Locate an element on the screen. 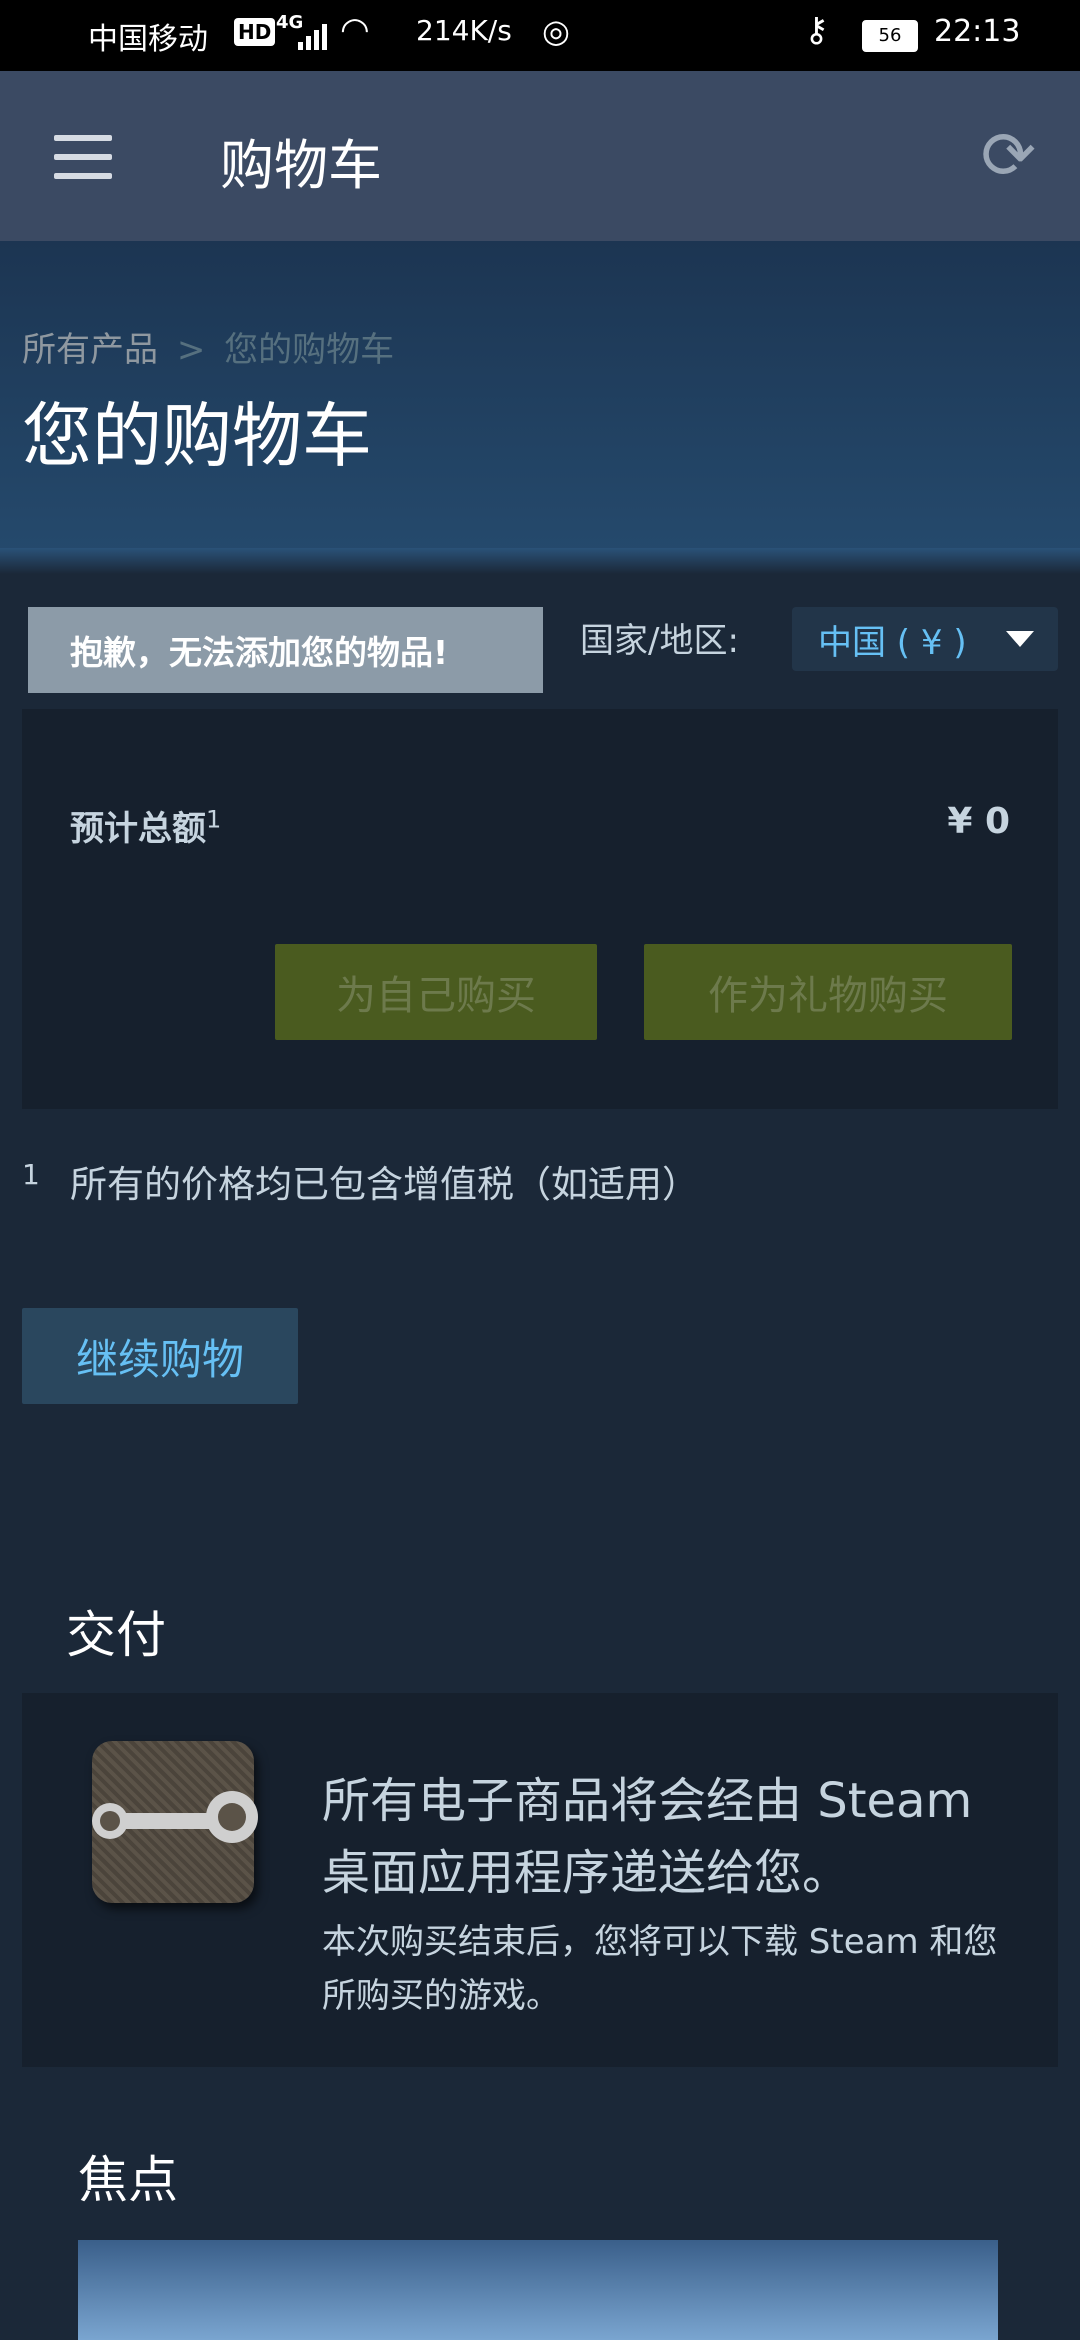 This screenshot has width=1080, height=2340. purchase-for-self-button: 为自己购买 is located at coordinates (436, 992).